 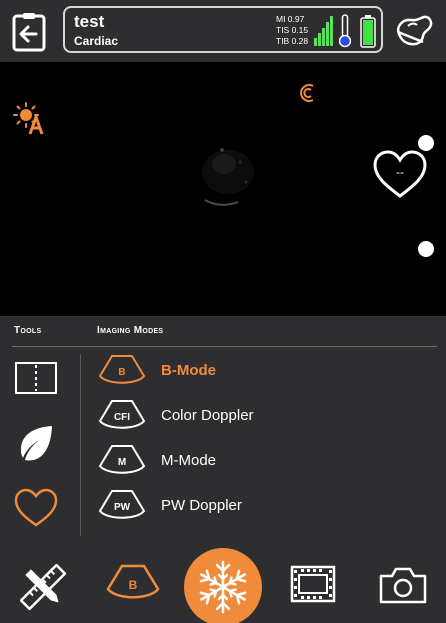 I want to click on color-doppler-icon-label: CFI, so click(x=122, y=417).